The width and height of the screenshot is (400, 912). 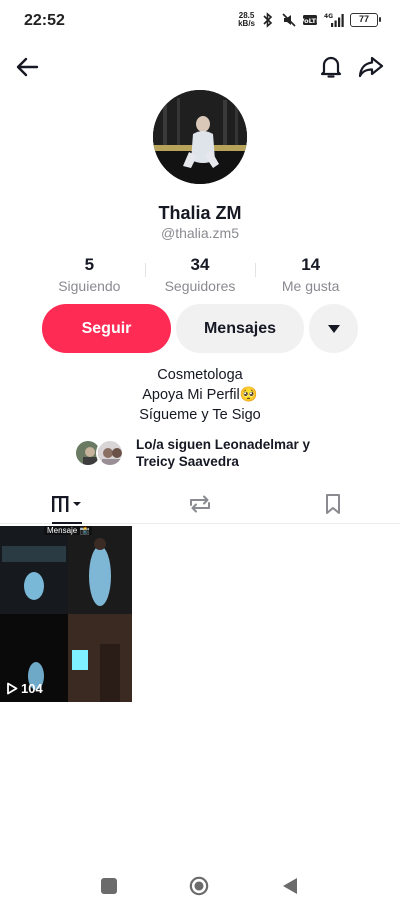 I want to click on repost-icon, so click(x=199, y=503).